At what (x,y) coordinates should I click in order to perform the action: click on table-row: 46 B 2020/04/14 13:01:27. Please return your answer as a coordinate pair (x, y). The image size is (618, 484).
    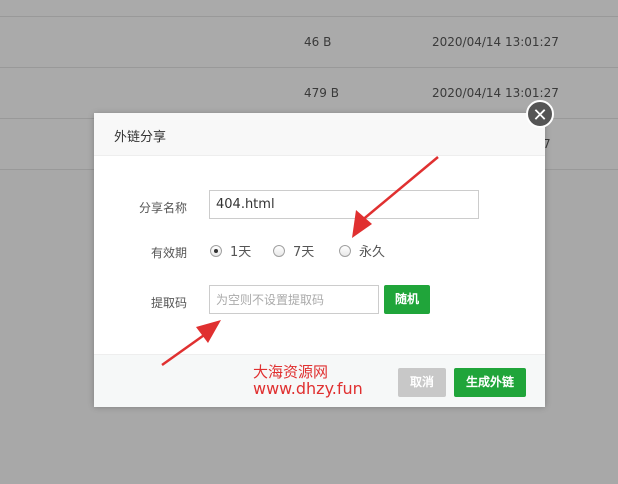
    Looking at the image, I should click on (309, 42).